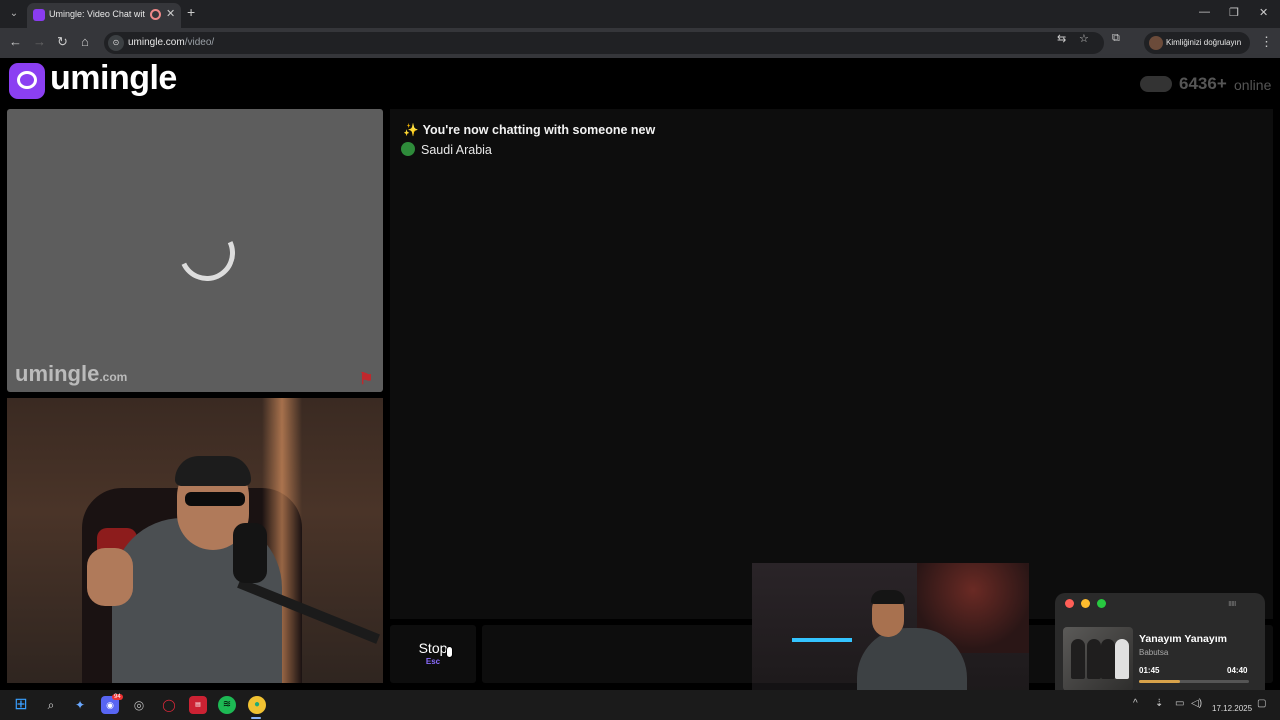 The image size is (1280, 720). I want to click on address-bar: ⊙ umingle.com/video/, so click(604, 43).